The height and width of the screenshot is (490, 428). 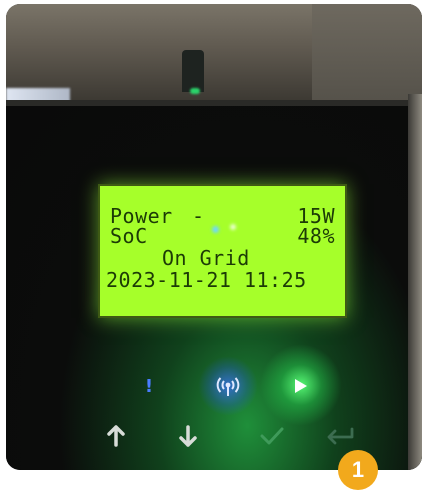 What do you see at coordinates (233, 227) in the screenshot?
I see `led-reflection-green` at bounding box center [233, 227].